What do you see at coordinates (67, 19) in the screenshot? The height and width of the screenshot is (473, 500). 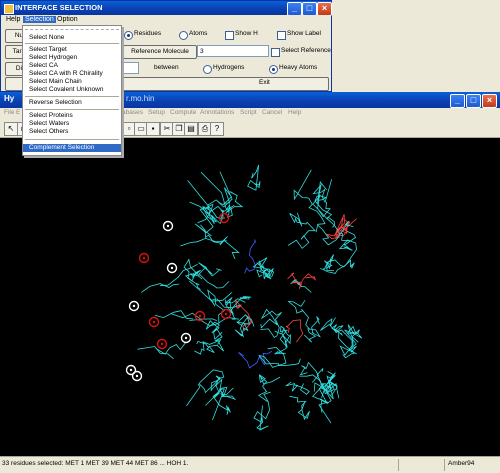 I see `menu-option: Option` at bounding box center [67, 19].